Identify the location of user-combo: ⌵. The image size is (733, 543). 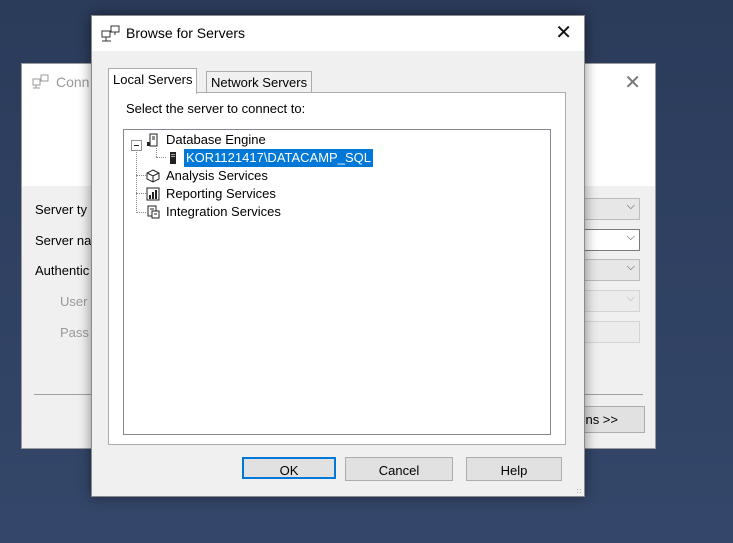
(611, 301).